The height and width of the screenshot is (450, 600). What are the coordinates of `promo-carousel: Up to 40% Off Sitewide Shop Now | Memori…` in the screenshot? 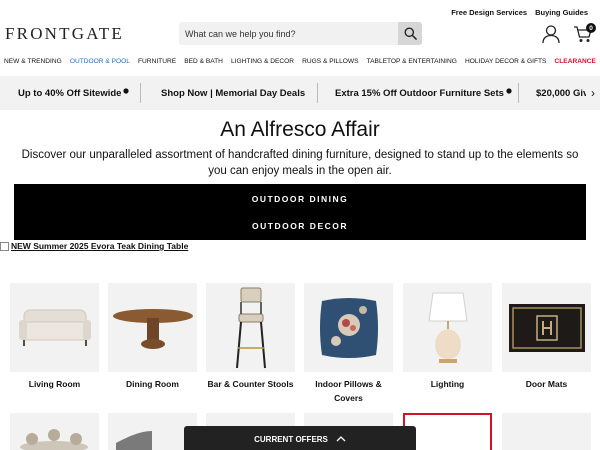 It's located at (300, 93).